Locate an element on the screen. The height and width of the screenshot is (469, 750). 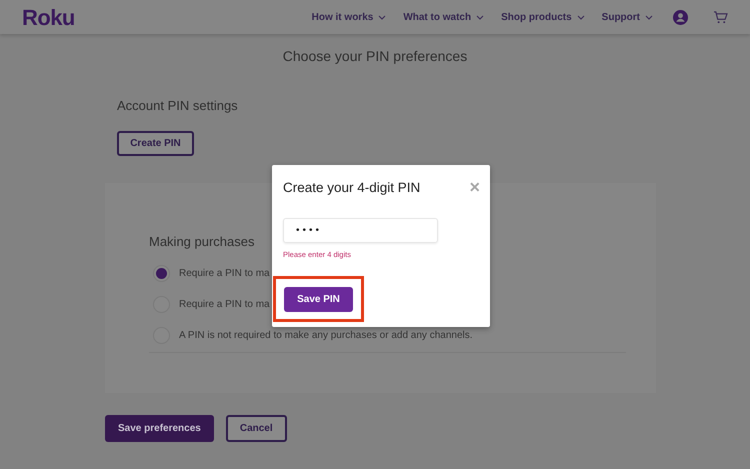
shopping-cart-icon is located at coordinates (720, 17).